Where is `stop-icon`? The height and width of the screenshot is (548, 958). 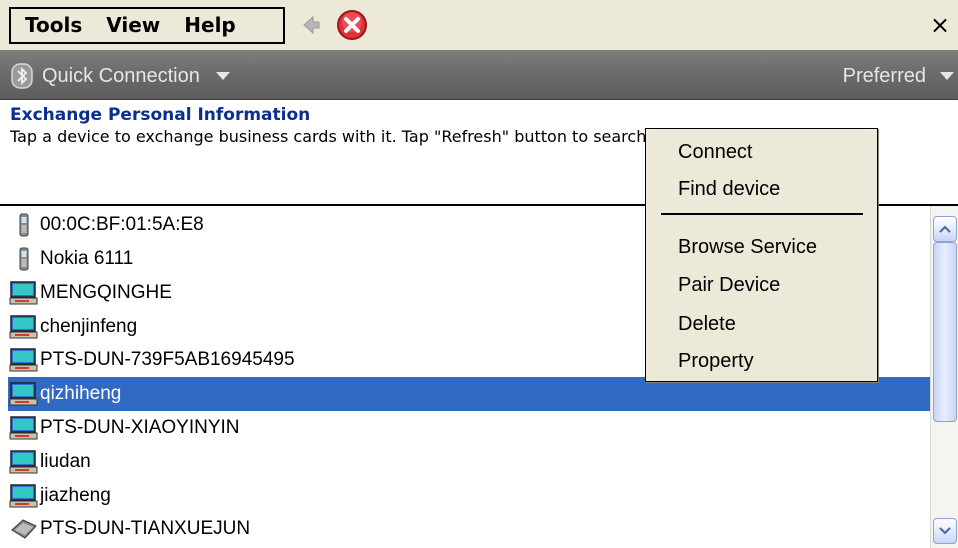
stop-icon is located at coordinates (352, 25).